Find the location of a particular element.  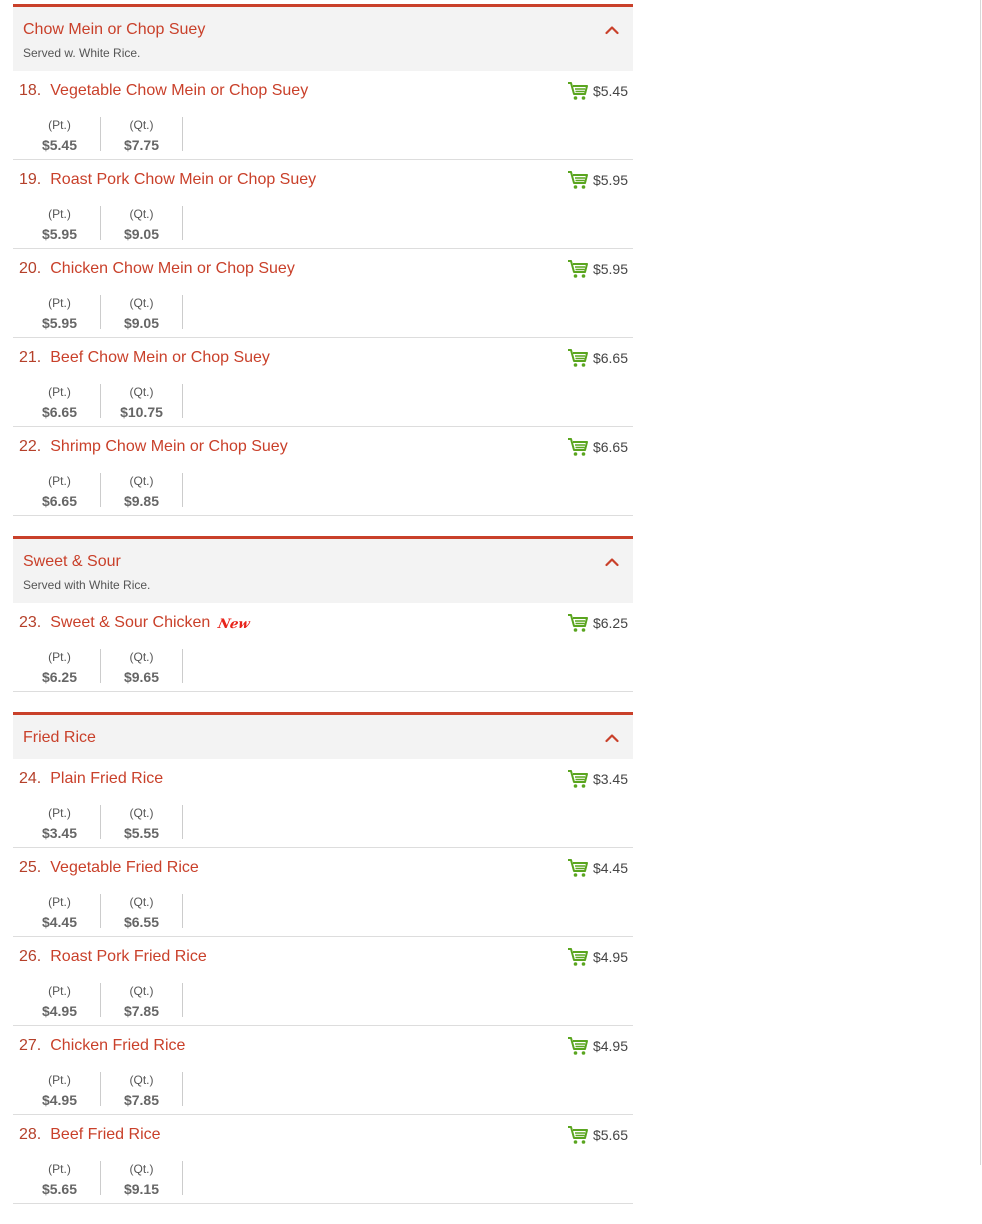

category-title: Fried Rice is located at coordinates (323, 738).